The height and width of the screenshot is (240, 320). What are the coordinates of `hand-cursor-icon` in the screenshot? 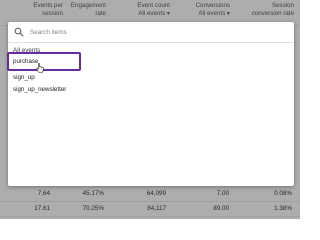 It's located at (40, 68).